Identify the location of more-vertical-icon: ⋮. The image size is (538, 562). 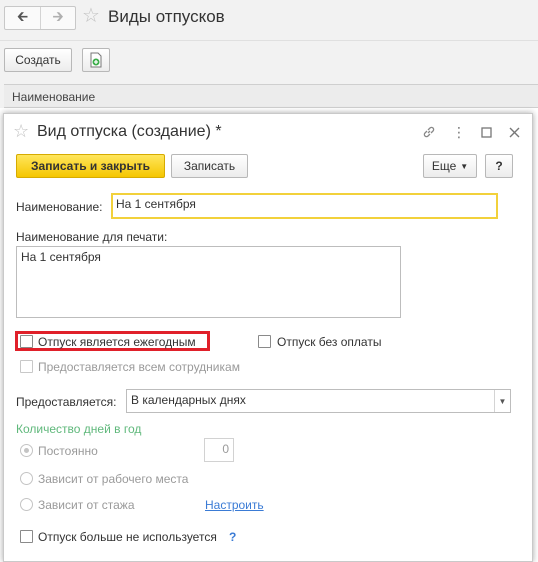
(459, 132).